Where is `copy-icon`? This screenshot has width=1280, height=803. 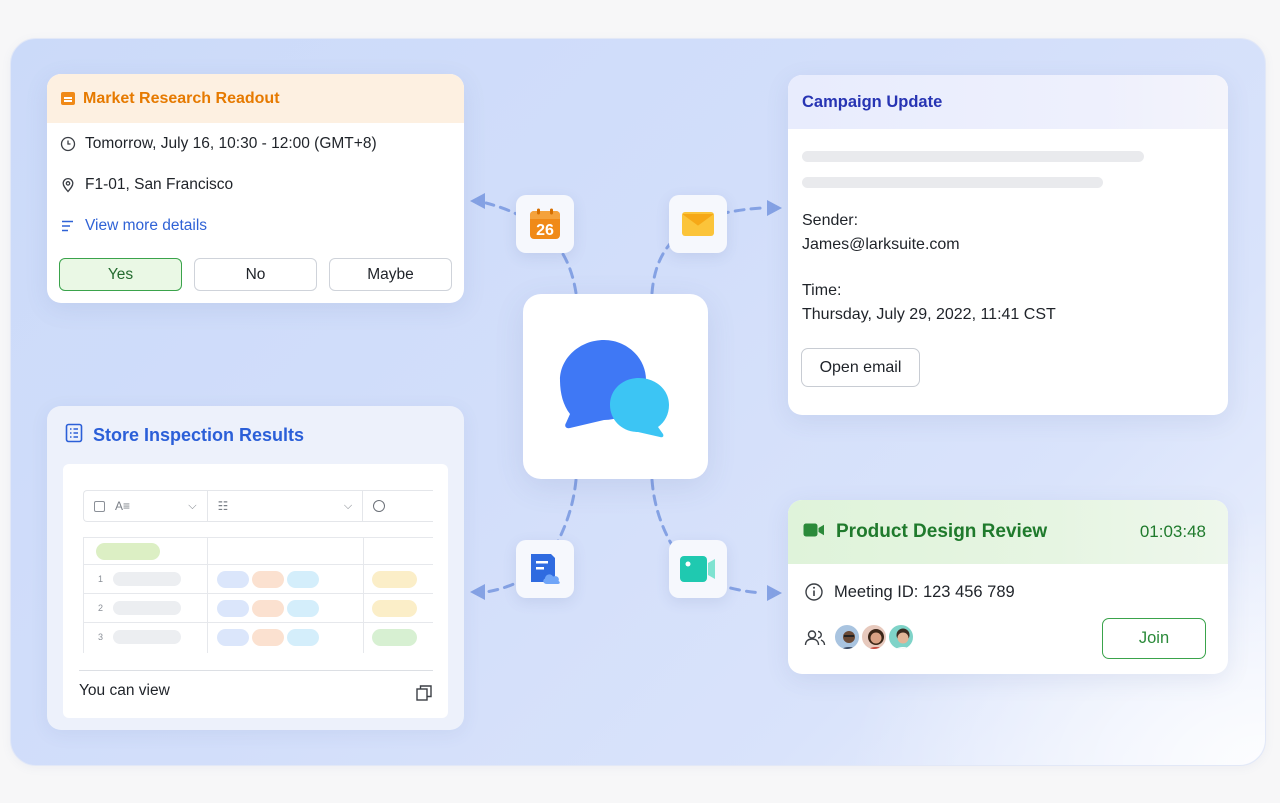
copy-icon is located at coordinates (424, 695).